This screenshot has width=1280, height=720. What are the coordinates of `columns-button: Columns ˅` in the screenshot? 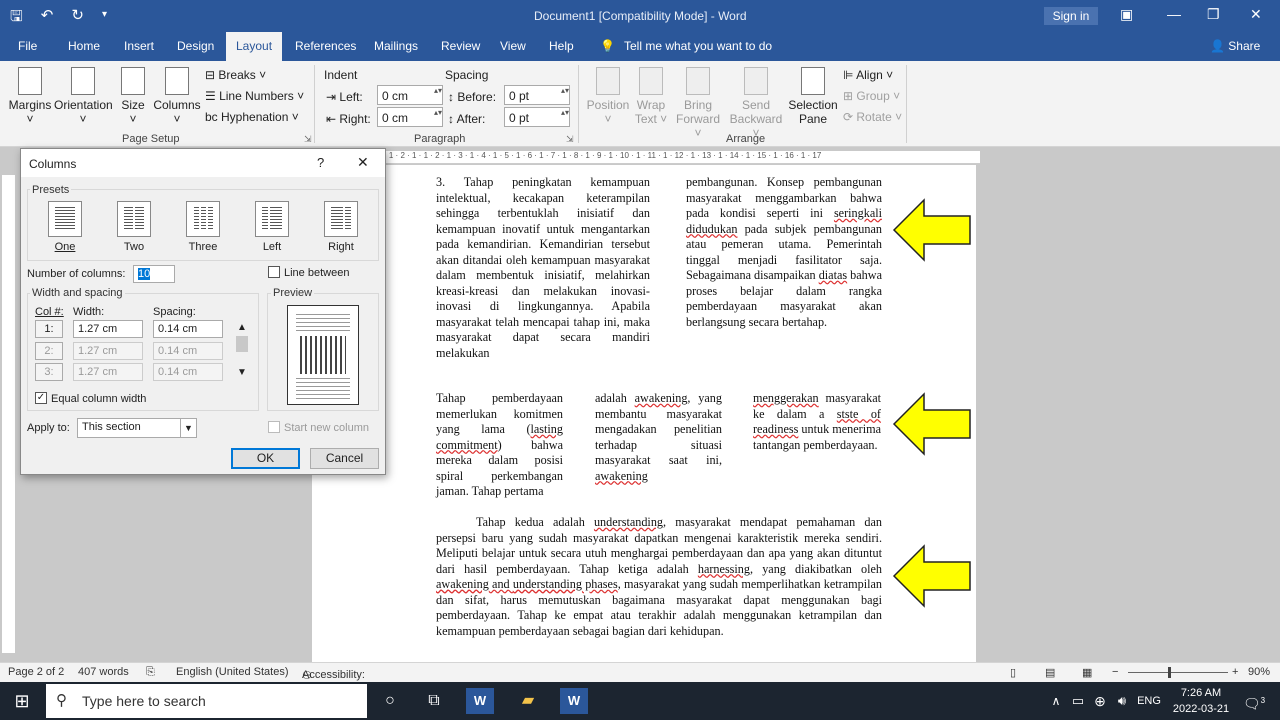 It's located at (177, 96).